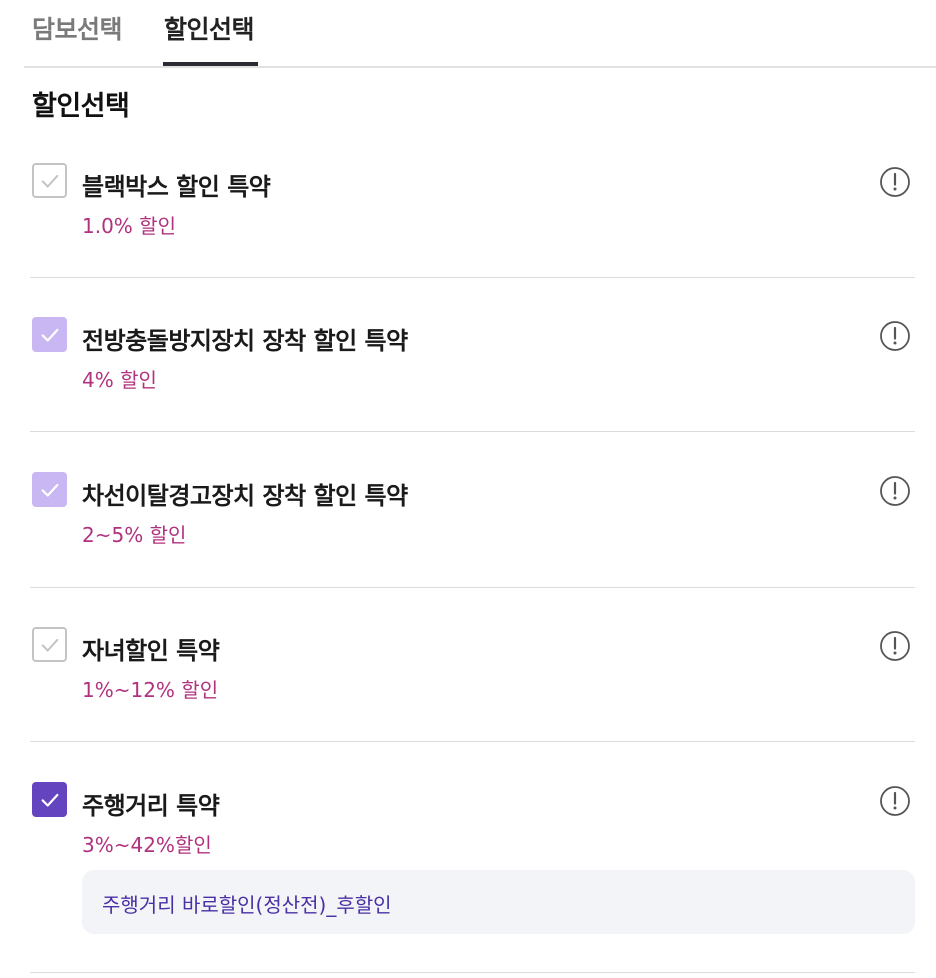 The height and width of the screenshot is (978, 936). Describe the element at coordinates (209, 28) in the screenshot. I see `tab-discount-select: 할인선택` at that location.